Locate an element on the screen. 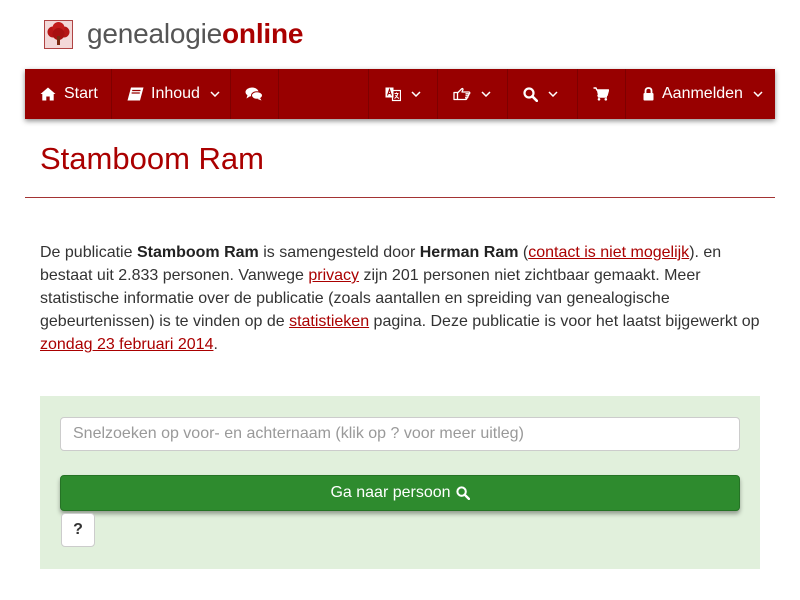 The width and height of the screenshot is (800, 600). contact-link: contact is niet mogelijk is located at coordinates (608, 252).